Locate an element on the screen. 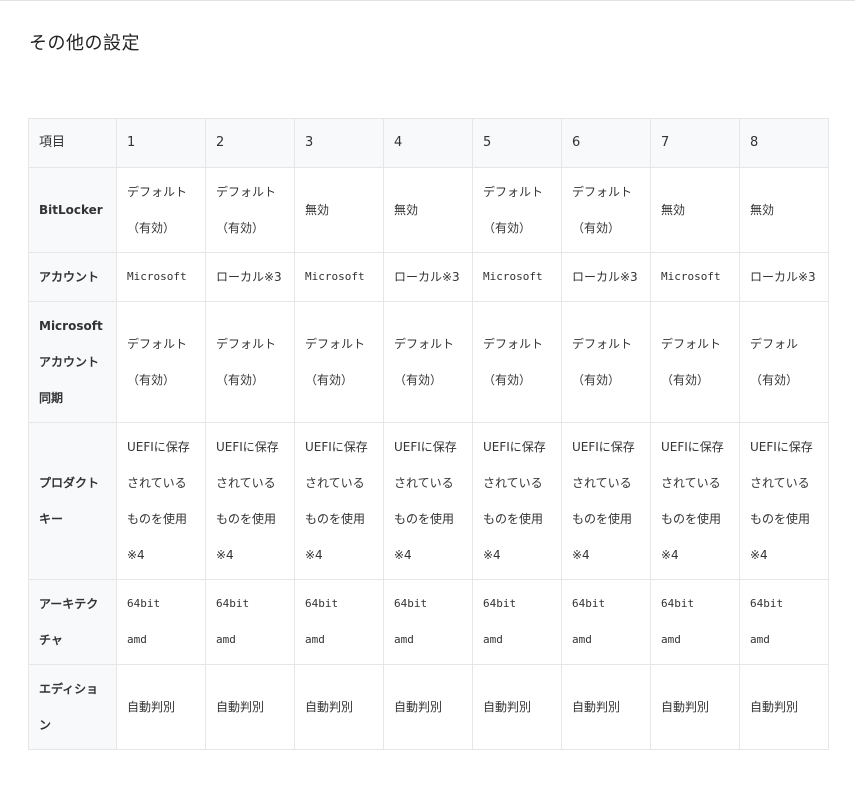 The width and height of the screenshot is (855, 797). column-header-8: 8 is located at coordinates (784, 143).